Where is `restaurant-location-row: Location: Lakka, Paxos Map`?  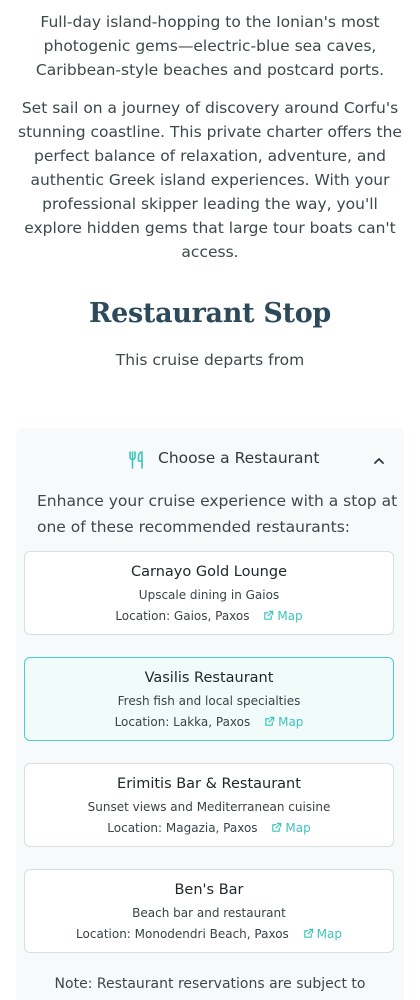
restaurant-location-row: Location: Lakka, Paxos Map is located at coordinates (209, 722).